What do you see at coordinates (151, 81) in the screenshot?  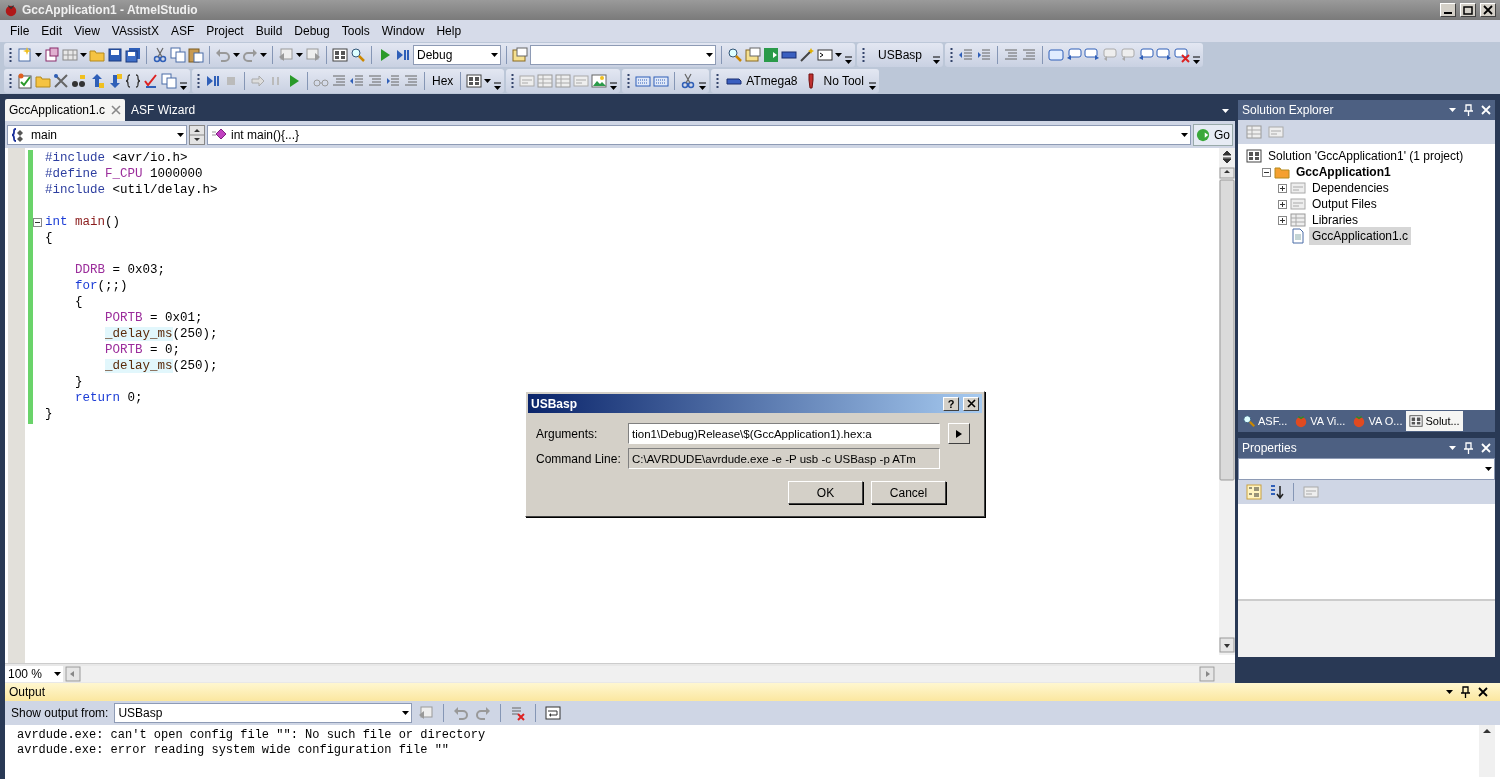 I see `spellcheck-icon` at bounding box center [151, 81].